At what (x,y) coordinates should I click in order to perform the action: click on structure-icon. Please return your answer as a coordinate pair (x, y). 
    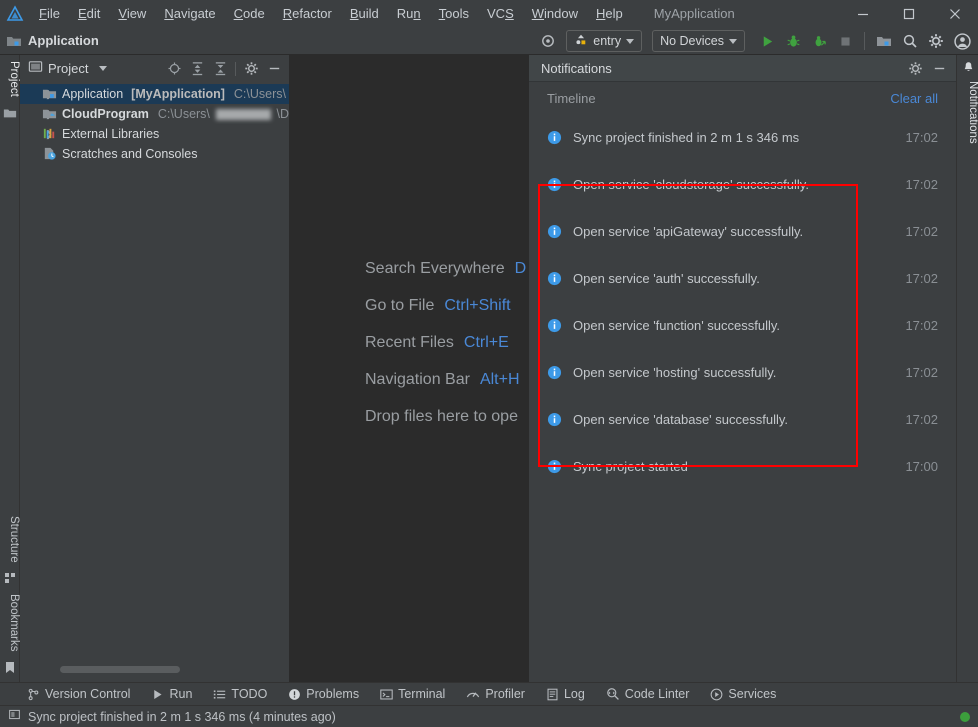
    Looking at the image, I should click on (10, 578).